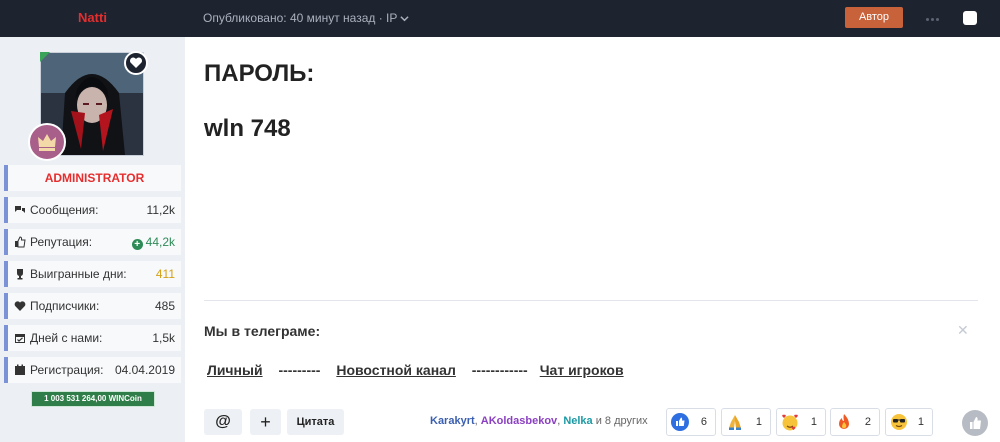  Describe the element at coordinates (93, 399) in the screenshot. I see `coin-balance-badge: 1 003 531 264,00 WINCoin` at that location.